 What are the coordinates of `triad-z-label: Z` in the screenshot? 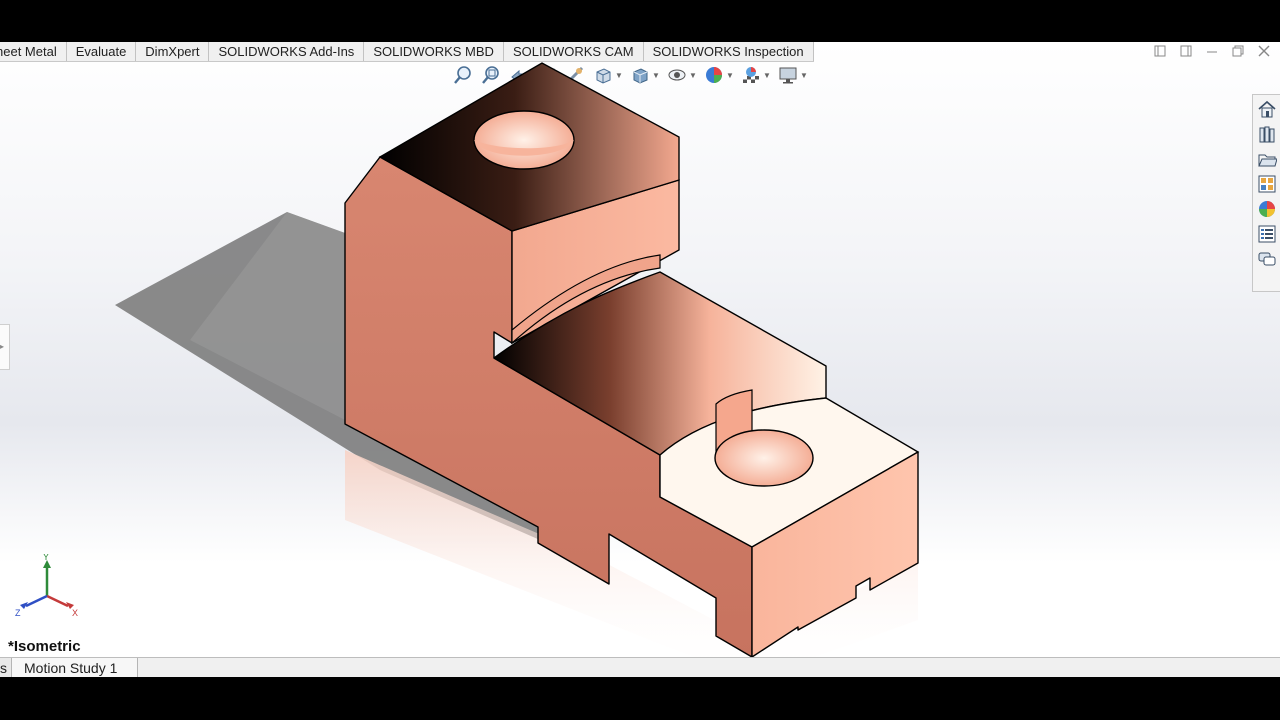 It's located at (18, 613).